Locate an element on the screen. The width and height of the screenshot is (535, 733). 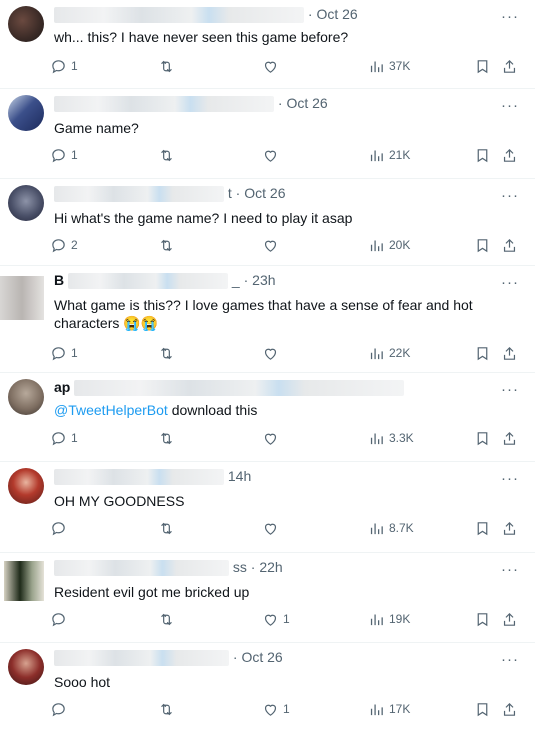
views-button: 17K is located at coordinates (389, 709).